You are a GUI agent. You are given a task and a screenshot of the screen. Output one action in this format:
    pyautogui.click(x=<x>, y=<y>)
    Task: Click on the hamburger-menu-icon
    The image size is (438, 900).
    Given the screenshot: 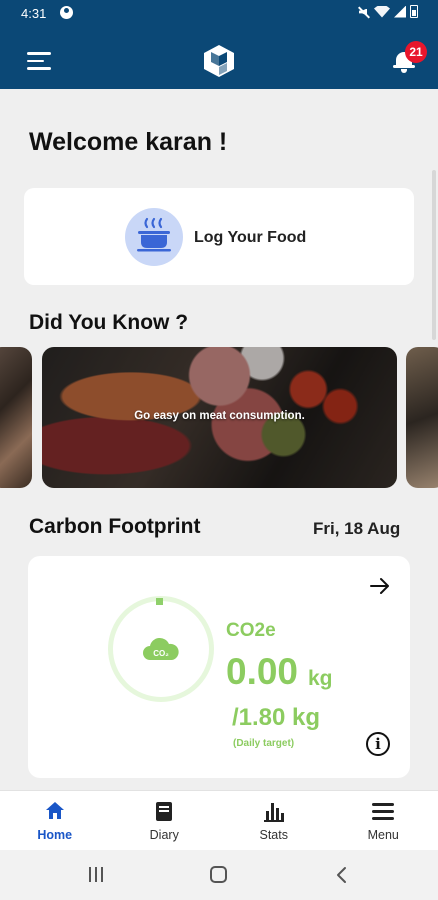 What is the action you would take?
    pyautogui.click(x=39, y=61)
    